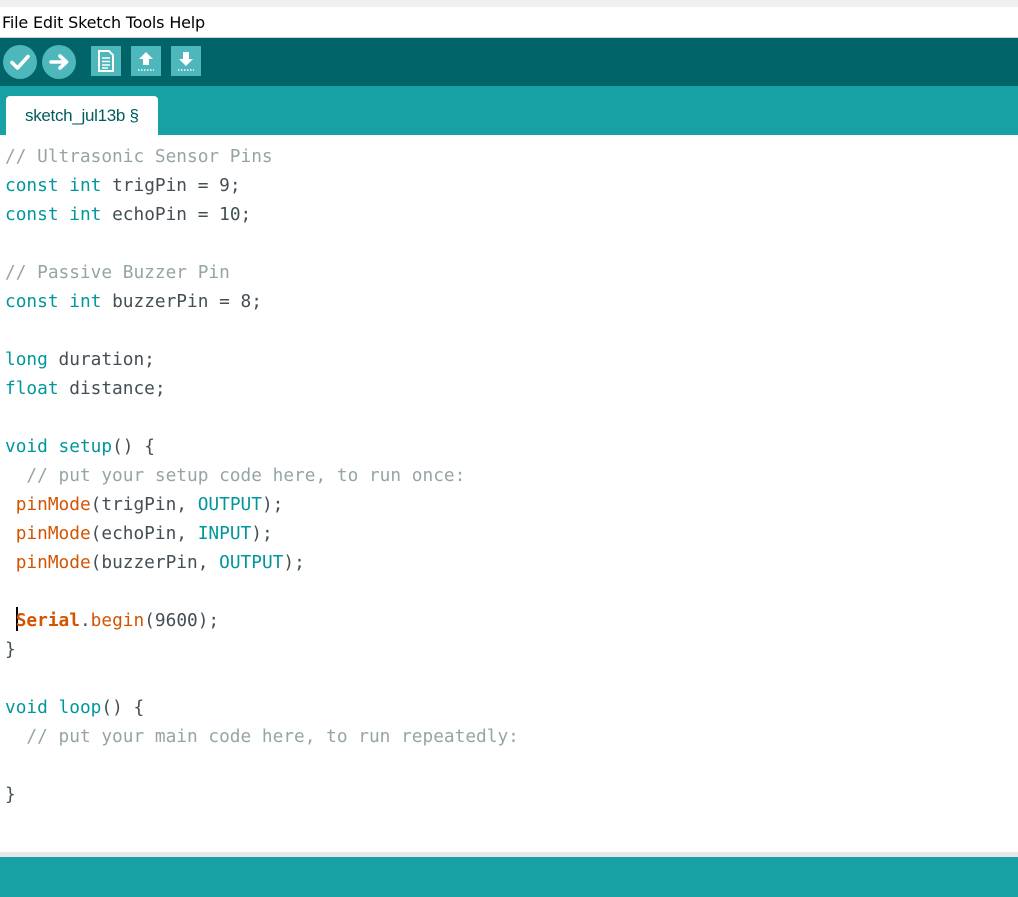  Describe the element at coordinates (117, 620) in the screenshot. I see `code-token: begin` at that location.